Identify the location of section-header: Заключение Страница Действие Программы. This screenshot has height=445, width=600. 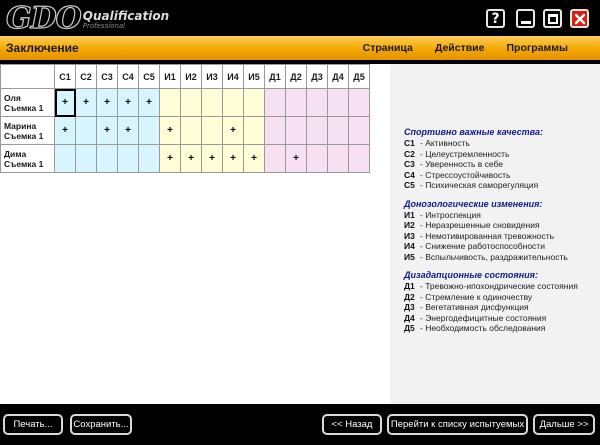
(300, 48).